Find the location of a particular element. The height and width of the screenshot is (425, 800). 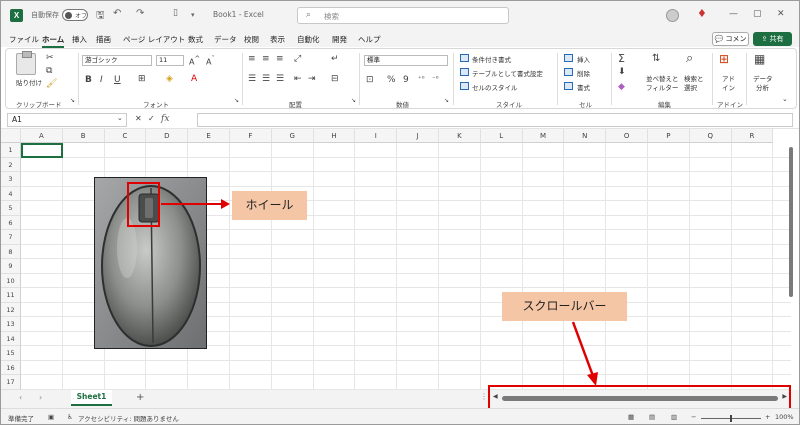

align-center-icon: ☰ is located at coordinates (266, 79).